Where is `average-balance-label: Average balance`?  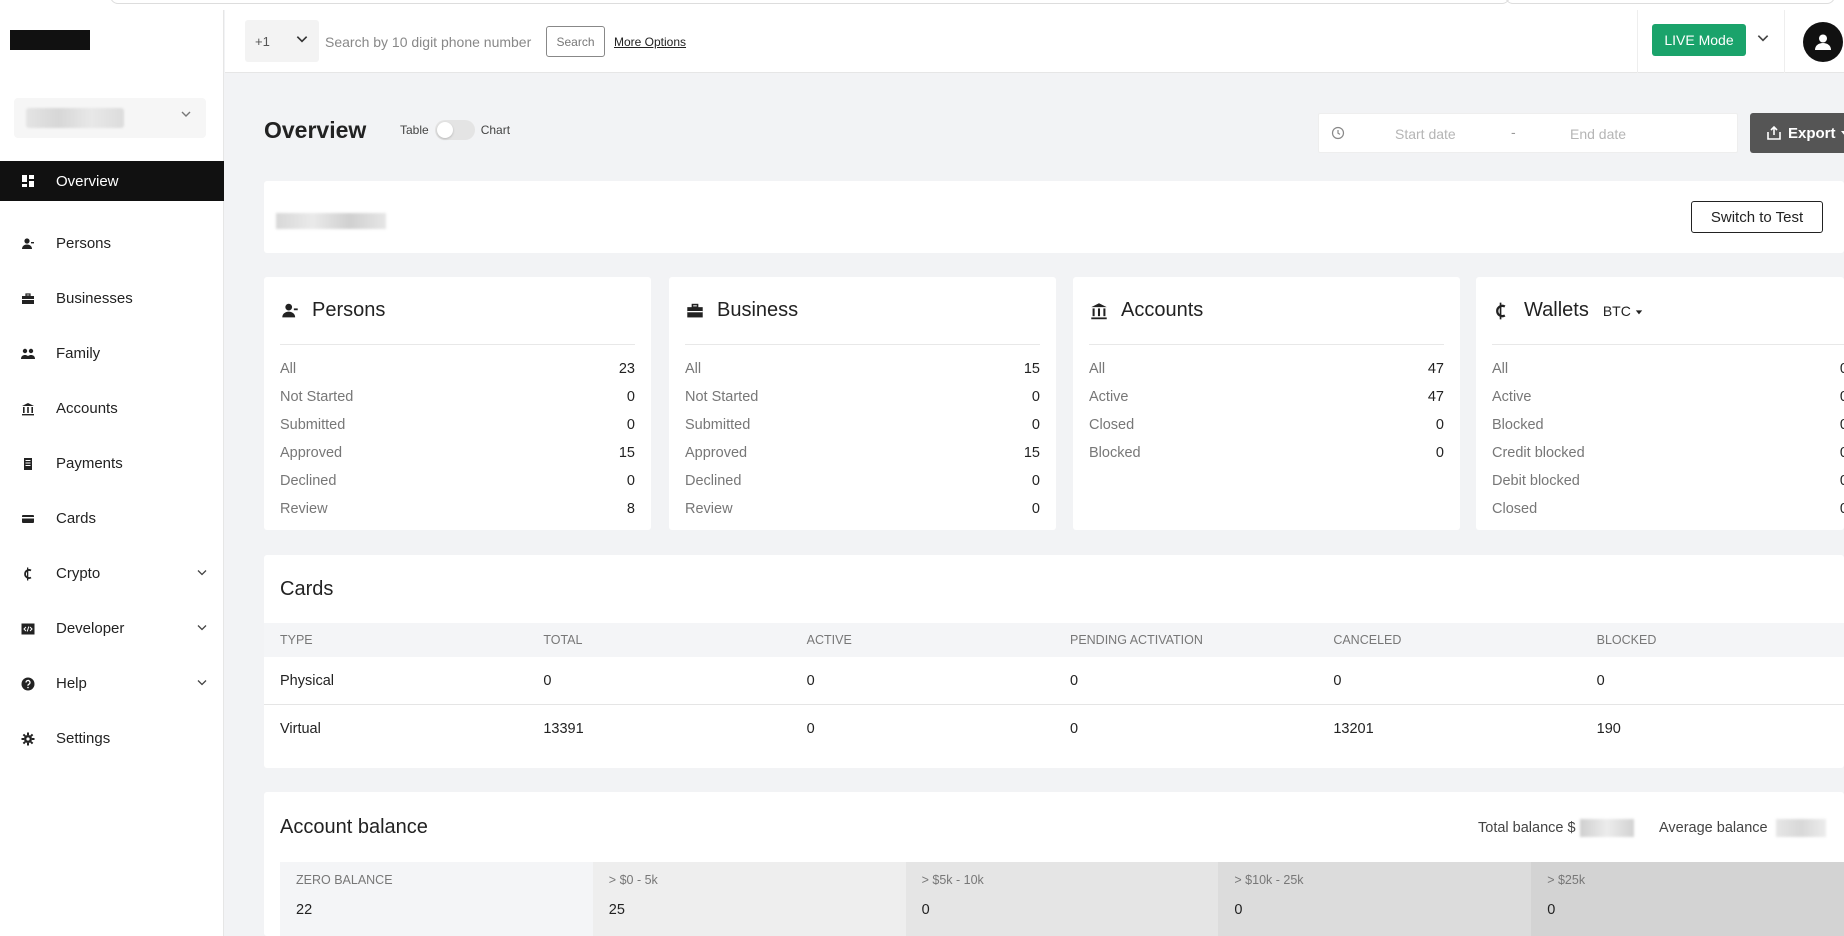
average-balance-label: Average balance is located at coordinates (1713, 827).